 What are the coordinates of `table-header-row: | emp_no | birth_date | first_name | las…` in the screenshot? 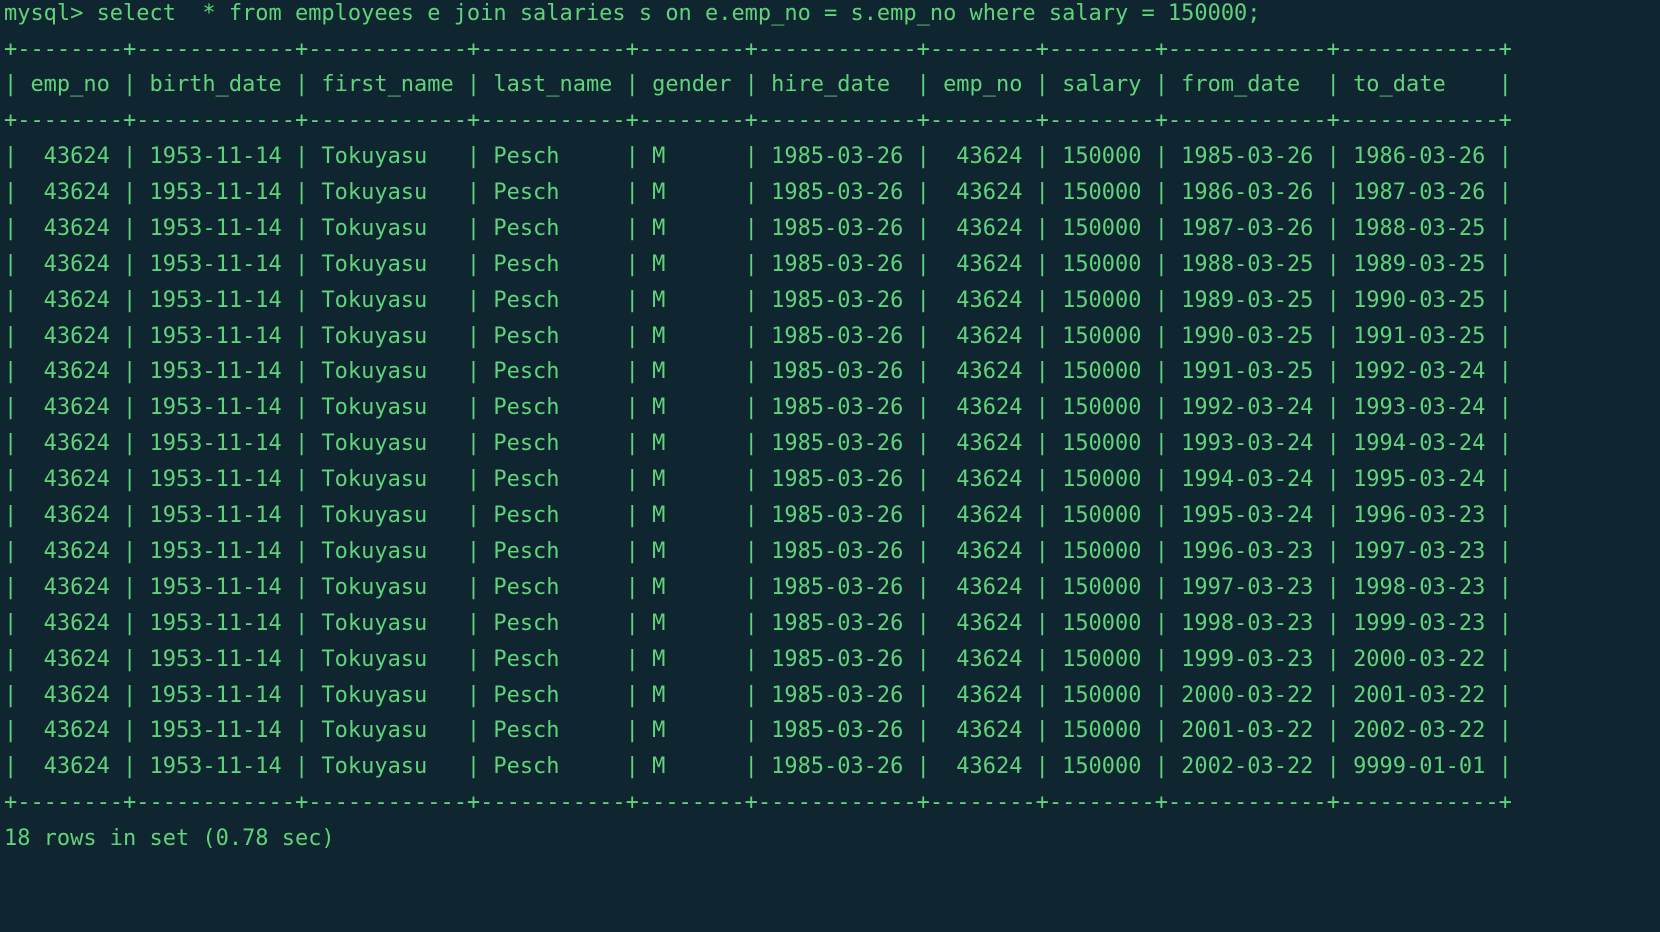 It's located at (758, 84).